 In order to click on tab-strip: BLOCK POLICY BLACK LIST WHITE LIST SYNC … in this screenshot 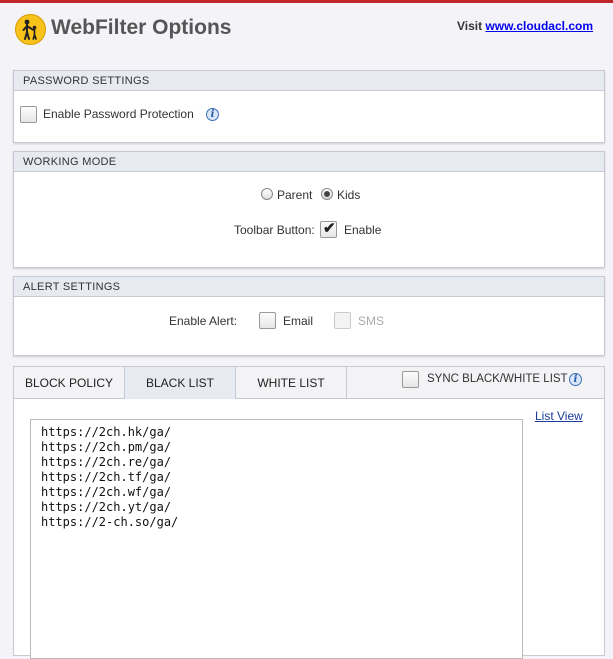, I will do `click(309, 383)`.